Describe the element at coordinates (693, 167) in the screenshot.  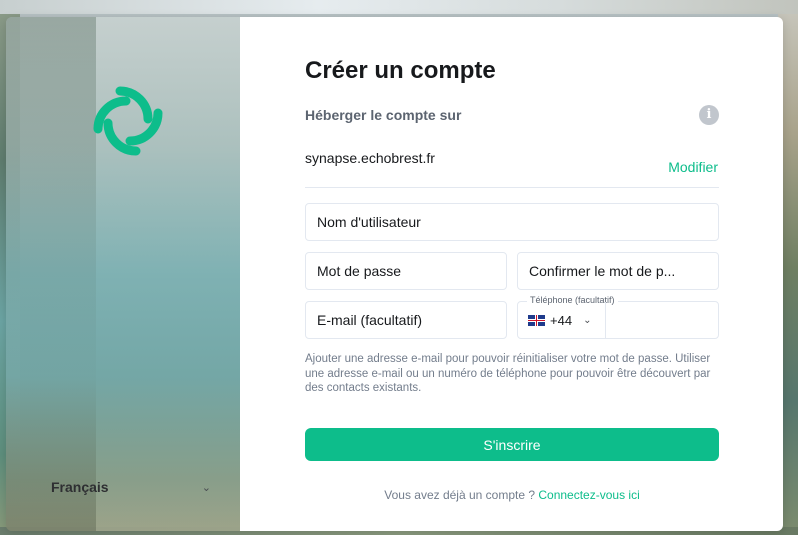
I see `modify-server-link: Modifier` at that location.